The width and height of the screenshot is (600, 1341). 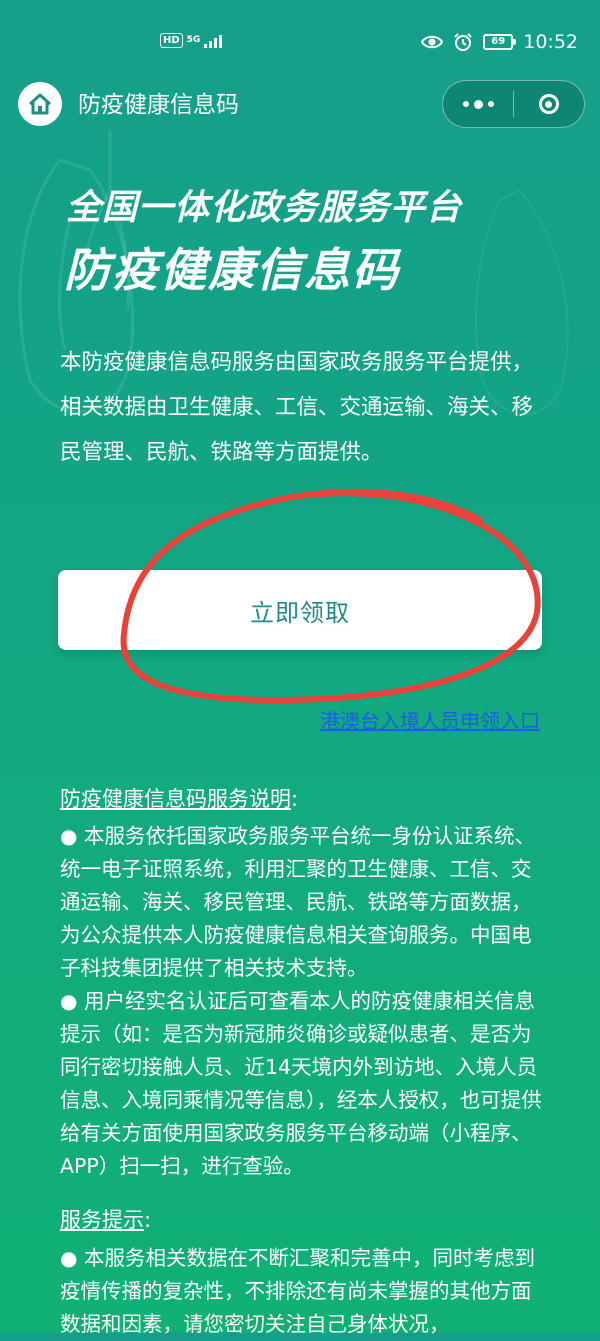 I want to click on network-indicators: HD 5G, so click(x=191, y=40).